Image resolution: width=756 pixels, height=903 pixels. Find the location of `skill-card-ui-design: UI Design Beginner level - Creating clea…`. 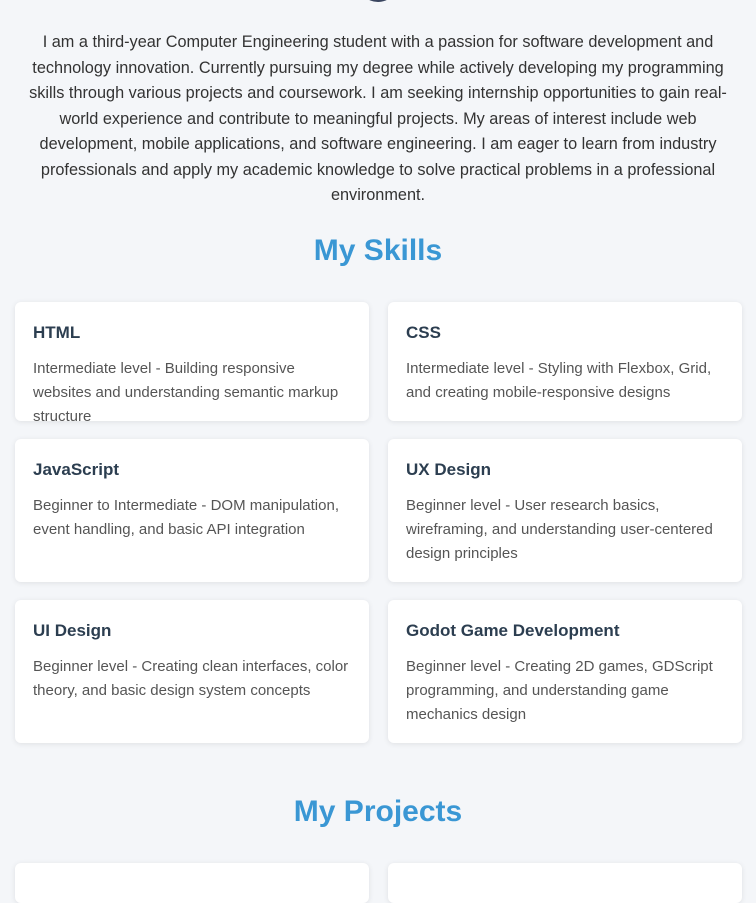

skill-card-ui-design: UI Design Beginner level - Creating clea… is located at coordinates (192, 671).